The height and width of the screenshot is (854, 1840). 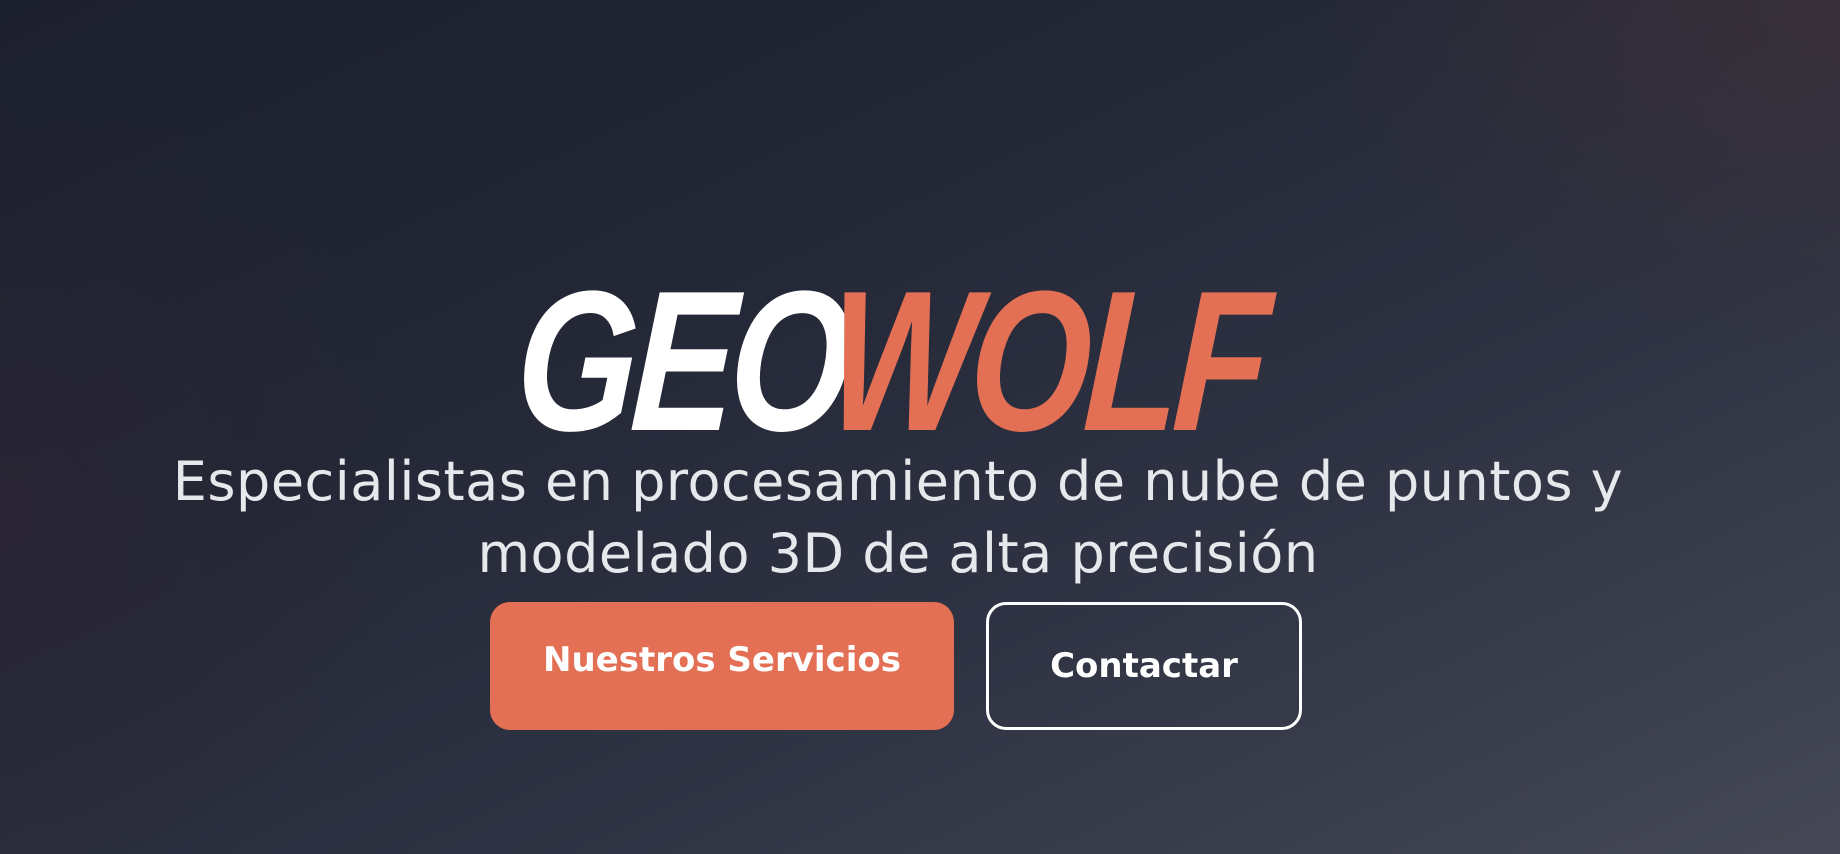 What do you see at coordinates (722, 666) in the screenshot?
I see `services-button: Nuestros Servicios` at bounding box center [722, 666].